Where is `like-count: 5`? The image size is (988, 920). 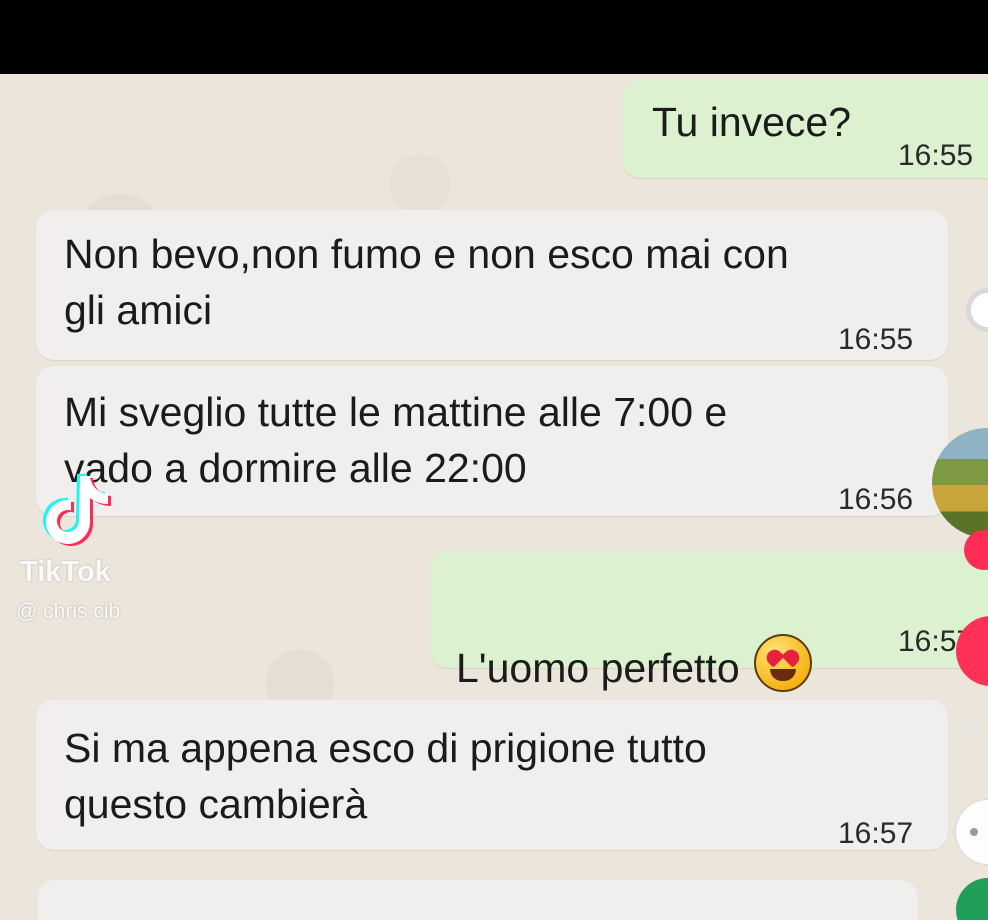
like-count: 5 is located at coordinates (973, 729).